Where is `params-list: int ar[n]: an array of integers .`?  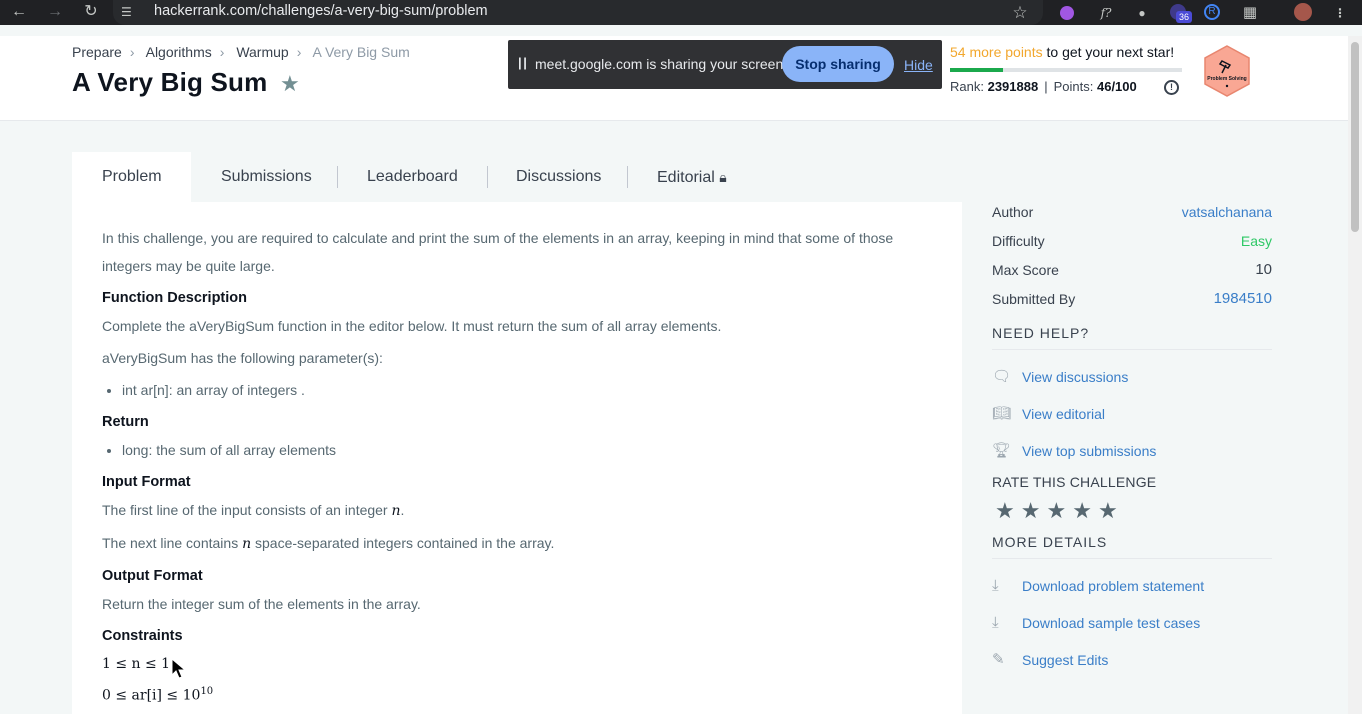
params-list: int ar[n]: an array of integers . is located at coordinates (512, 390).